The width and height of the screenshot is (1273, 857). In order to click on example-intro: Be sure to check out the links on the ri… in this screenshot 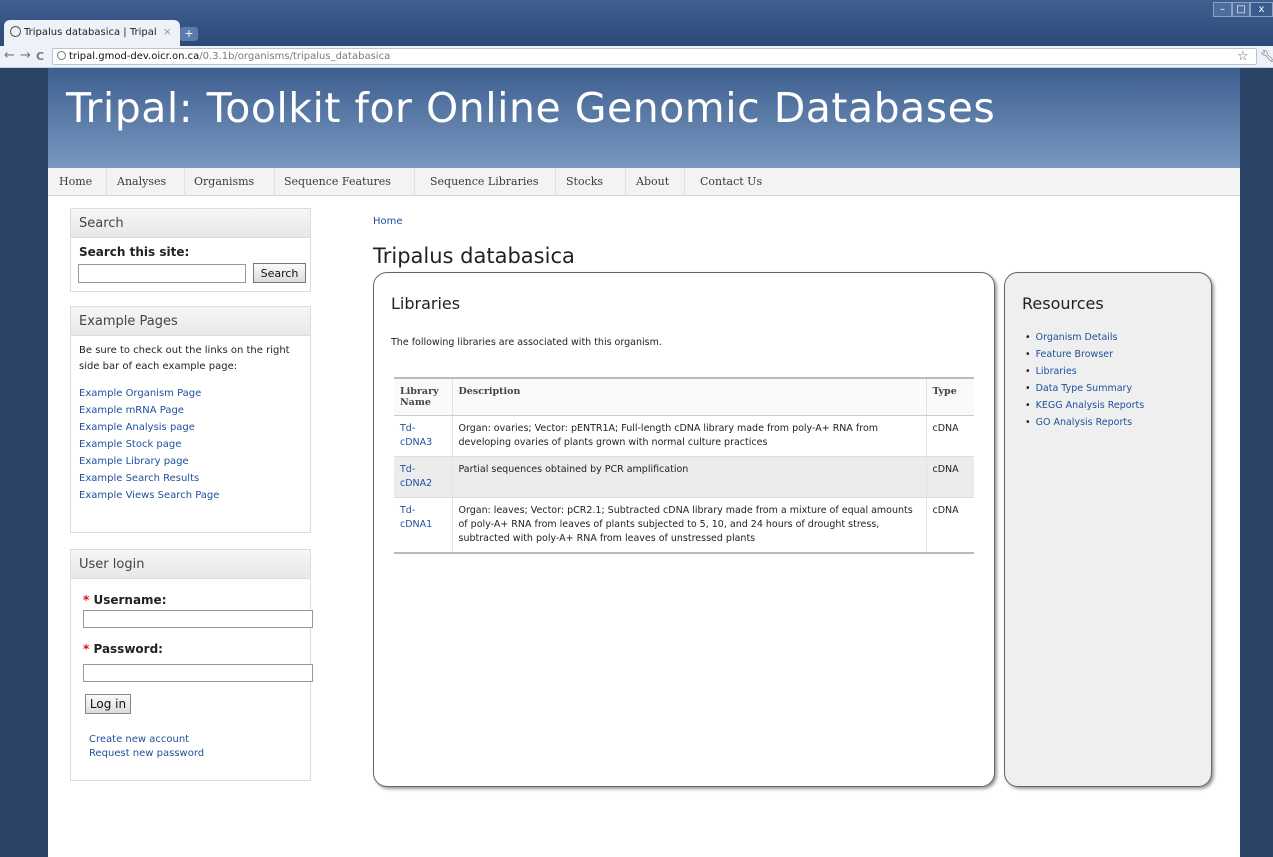, I will do `click(184, 358)`.